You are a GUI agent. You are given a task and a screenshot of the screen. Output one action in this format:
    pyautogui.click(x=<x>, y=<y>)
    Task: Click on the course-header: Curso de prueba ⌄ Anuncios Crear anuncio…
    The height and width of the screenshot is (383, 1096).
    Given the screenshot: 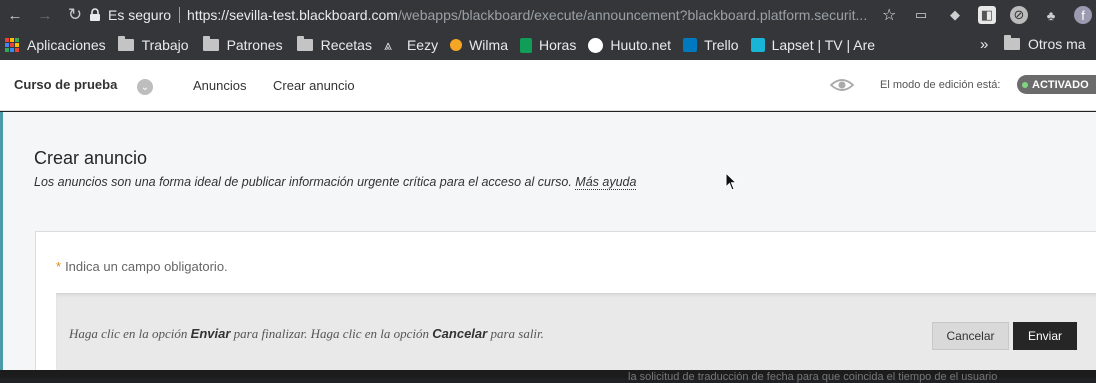 What is the action you would take?
    pyautogui.click(x=548, y=85)
    